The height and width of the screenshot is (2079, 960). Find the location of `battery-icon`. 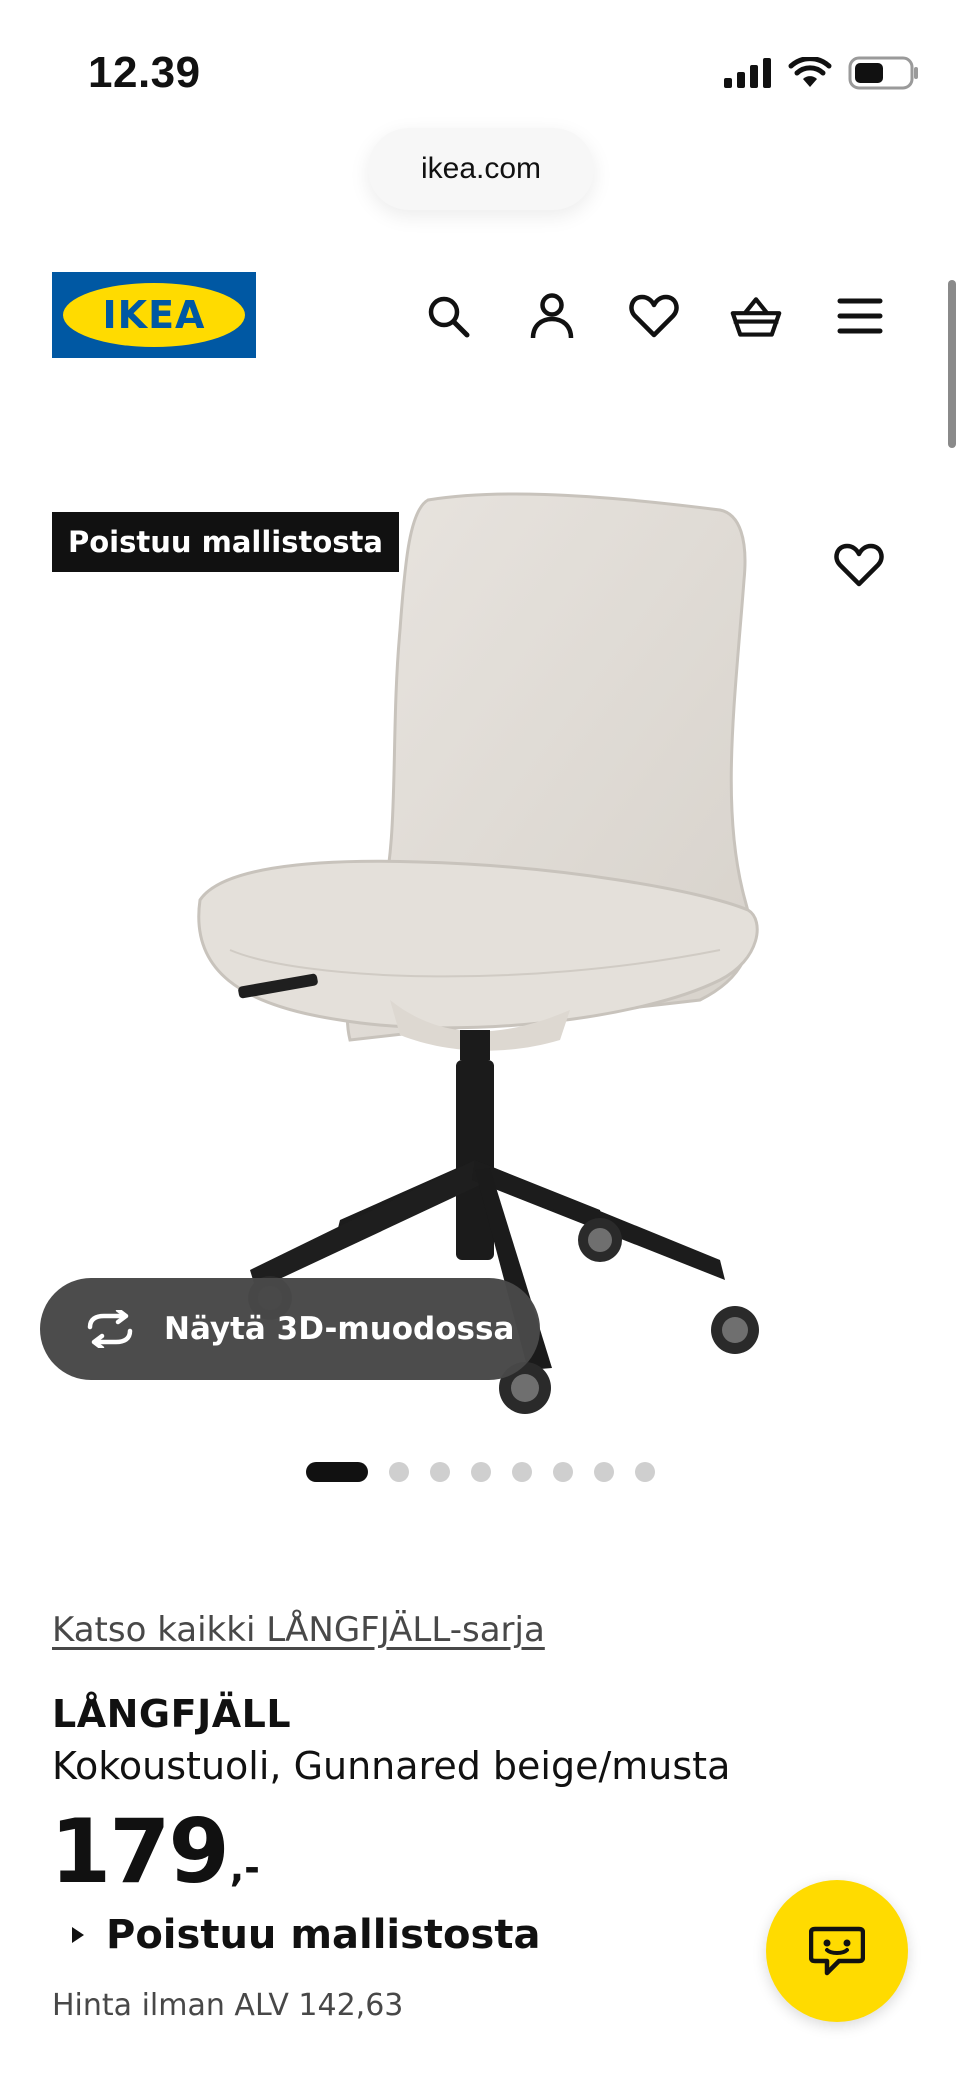

battery-icon is located at coordinates (883, 73).